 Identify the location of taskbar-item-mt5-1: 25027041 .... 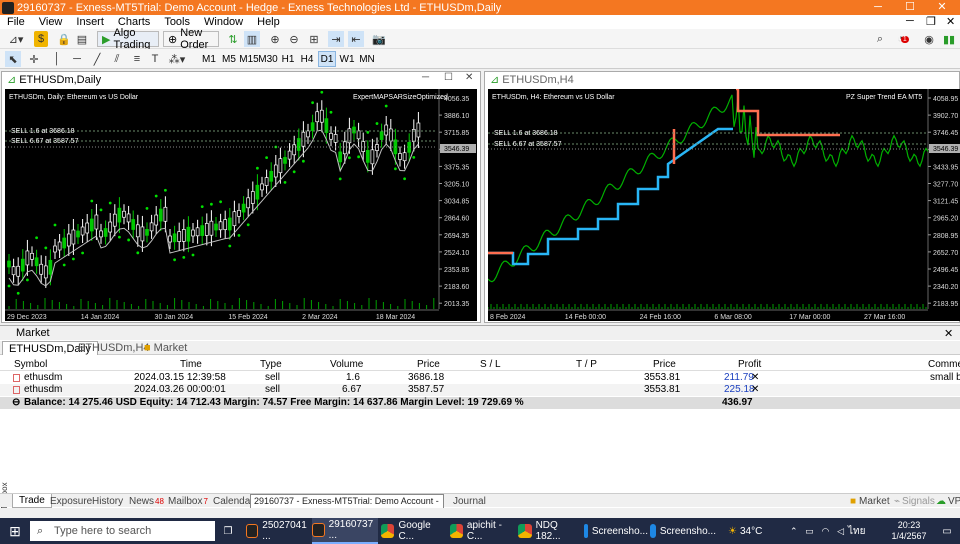
(278, 531).